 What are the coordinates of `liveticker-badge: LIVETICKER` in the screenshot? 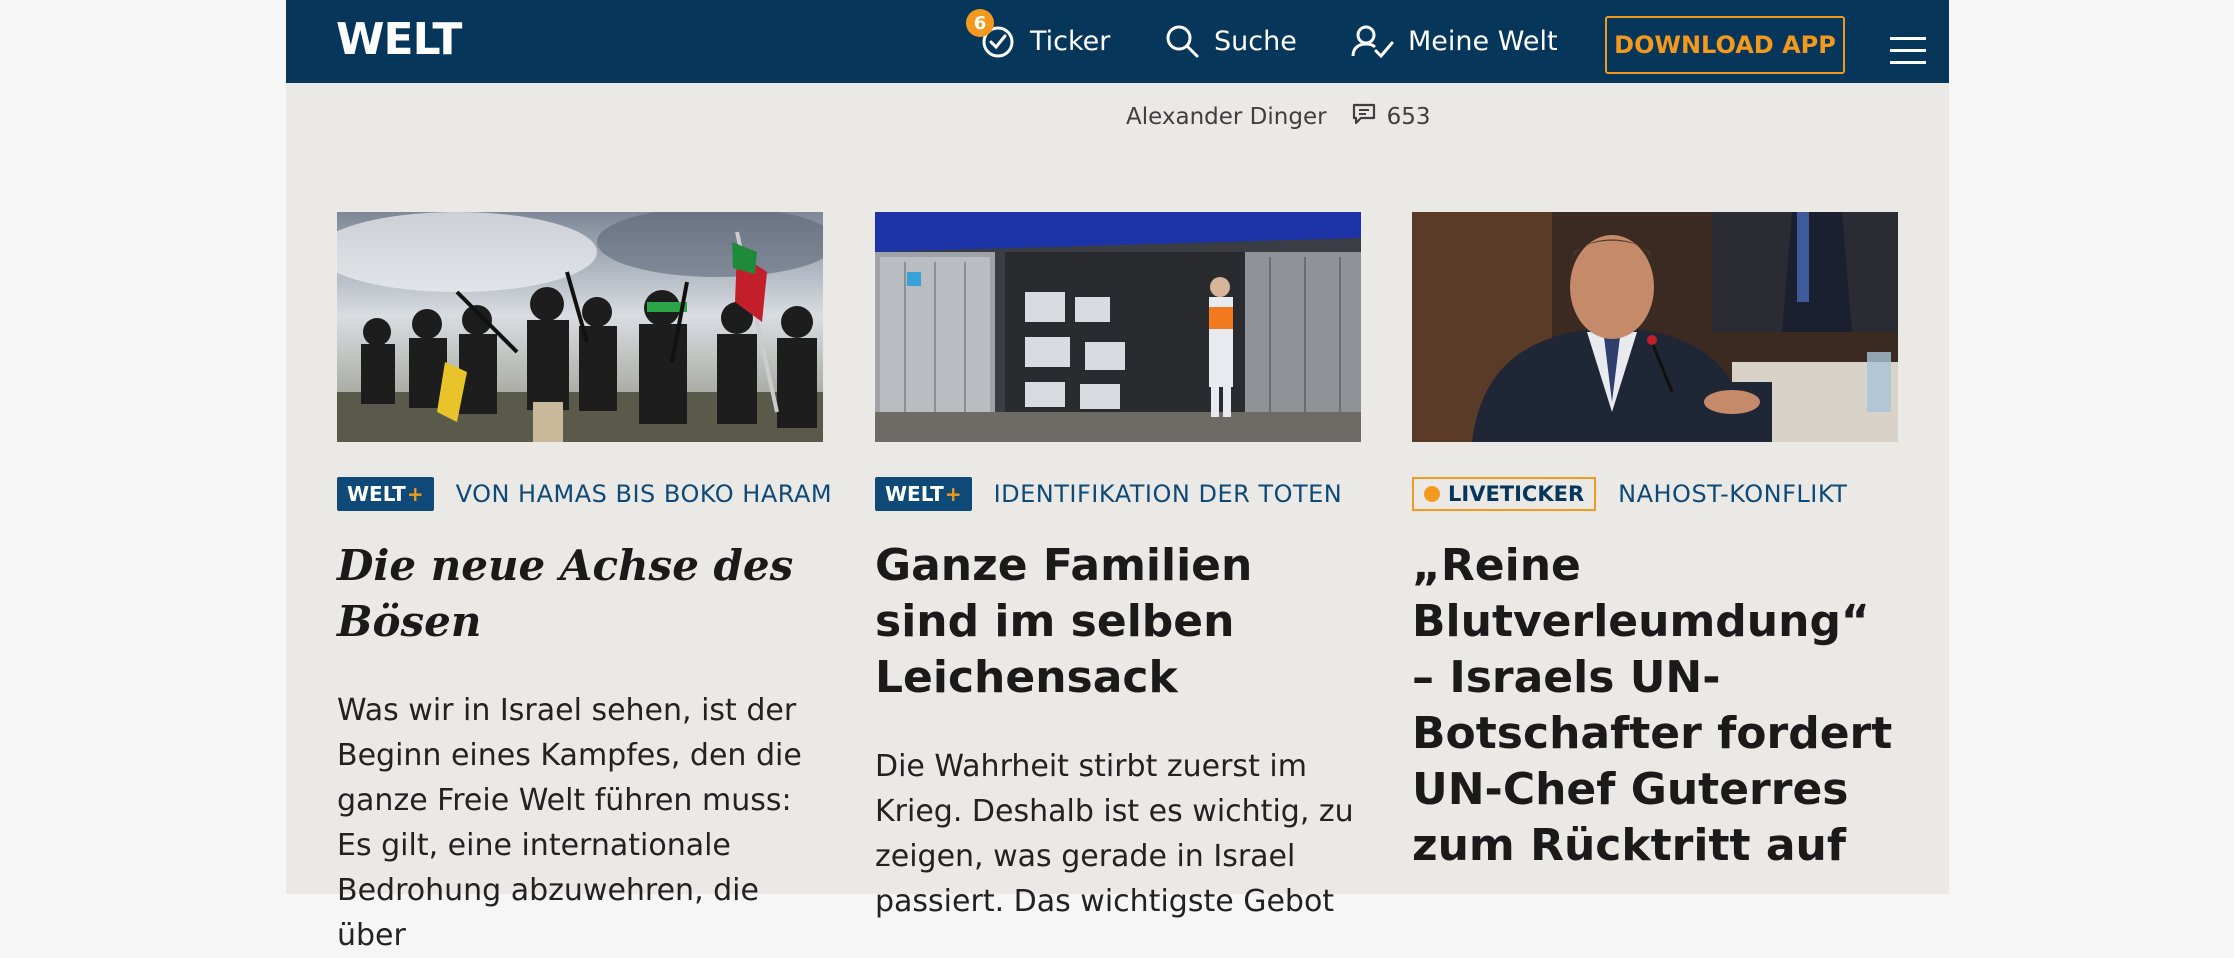 It's located at (1504, 494).